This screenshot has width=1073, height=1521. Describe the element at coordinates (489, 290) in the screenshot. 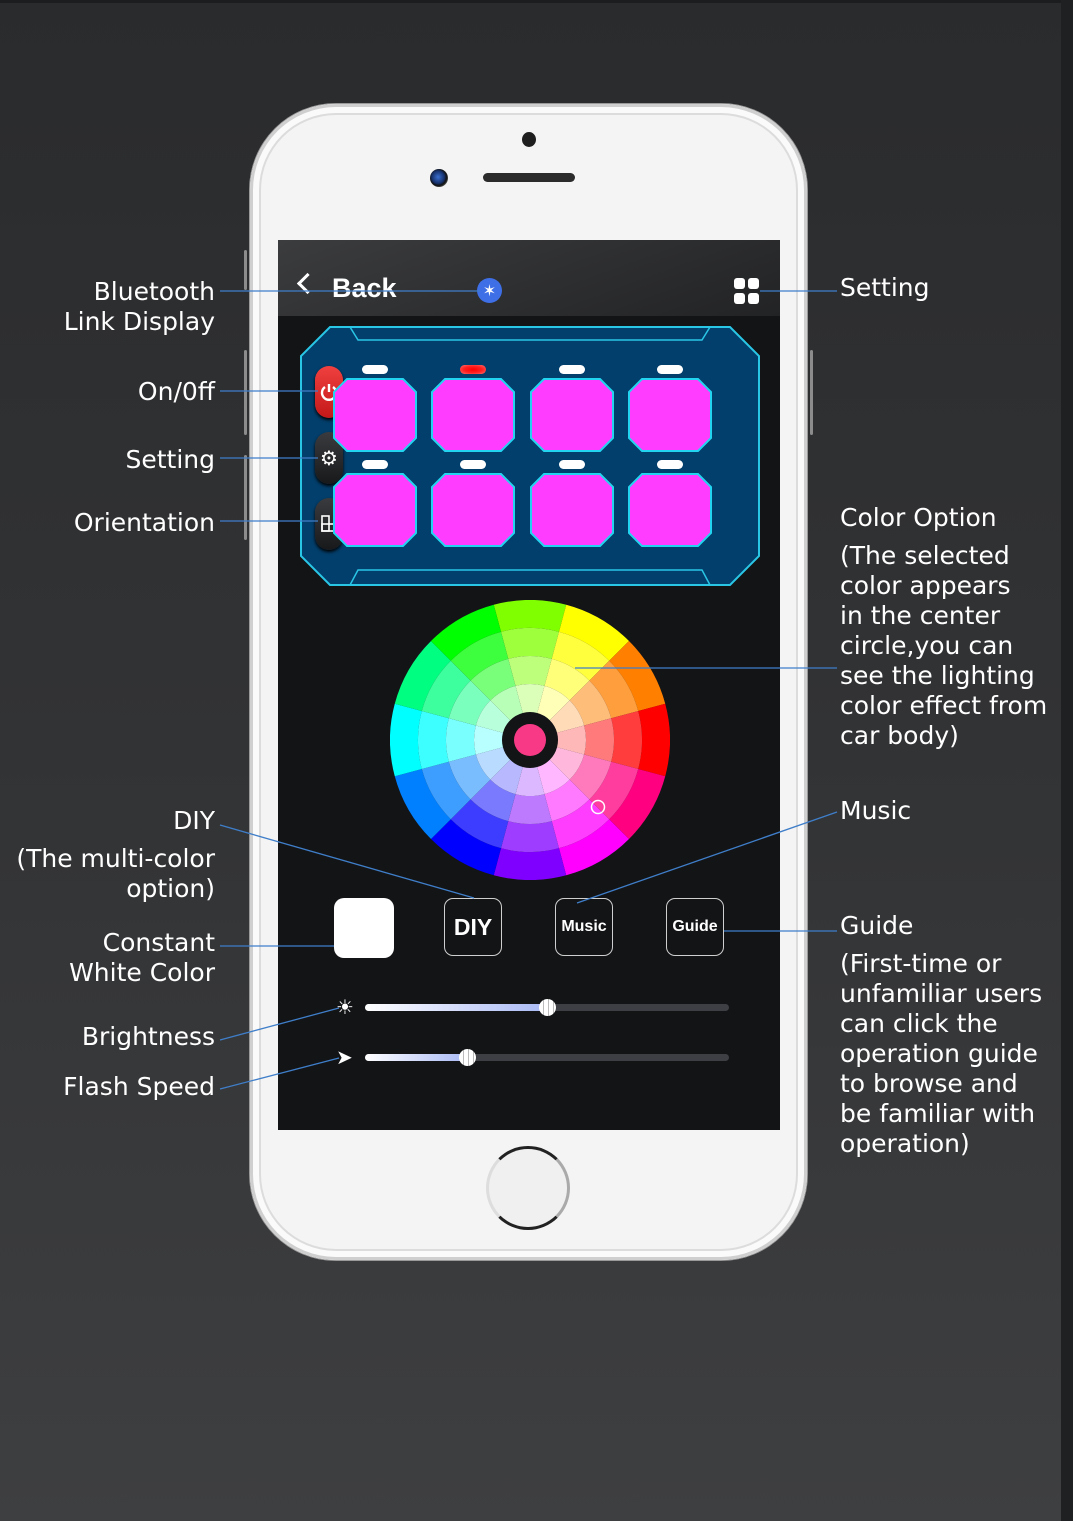

I see `bluetooth-icon: ✶` at that location.